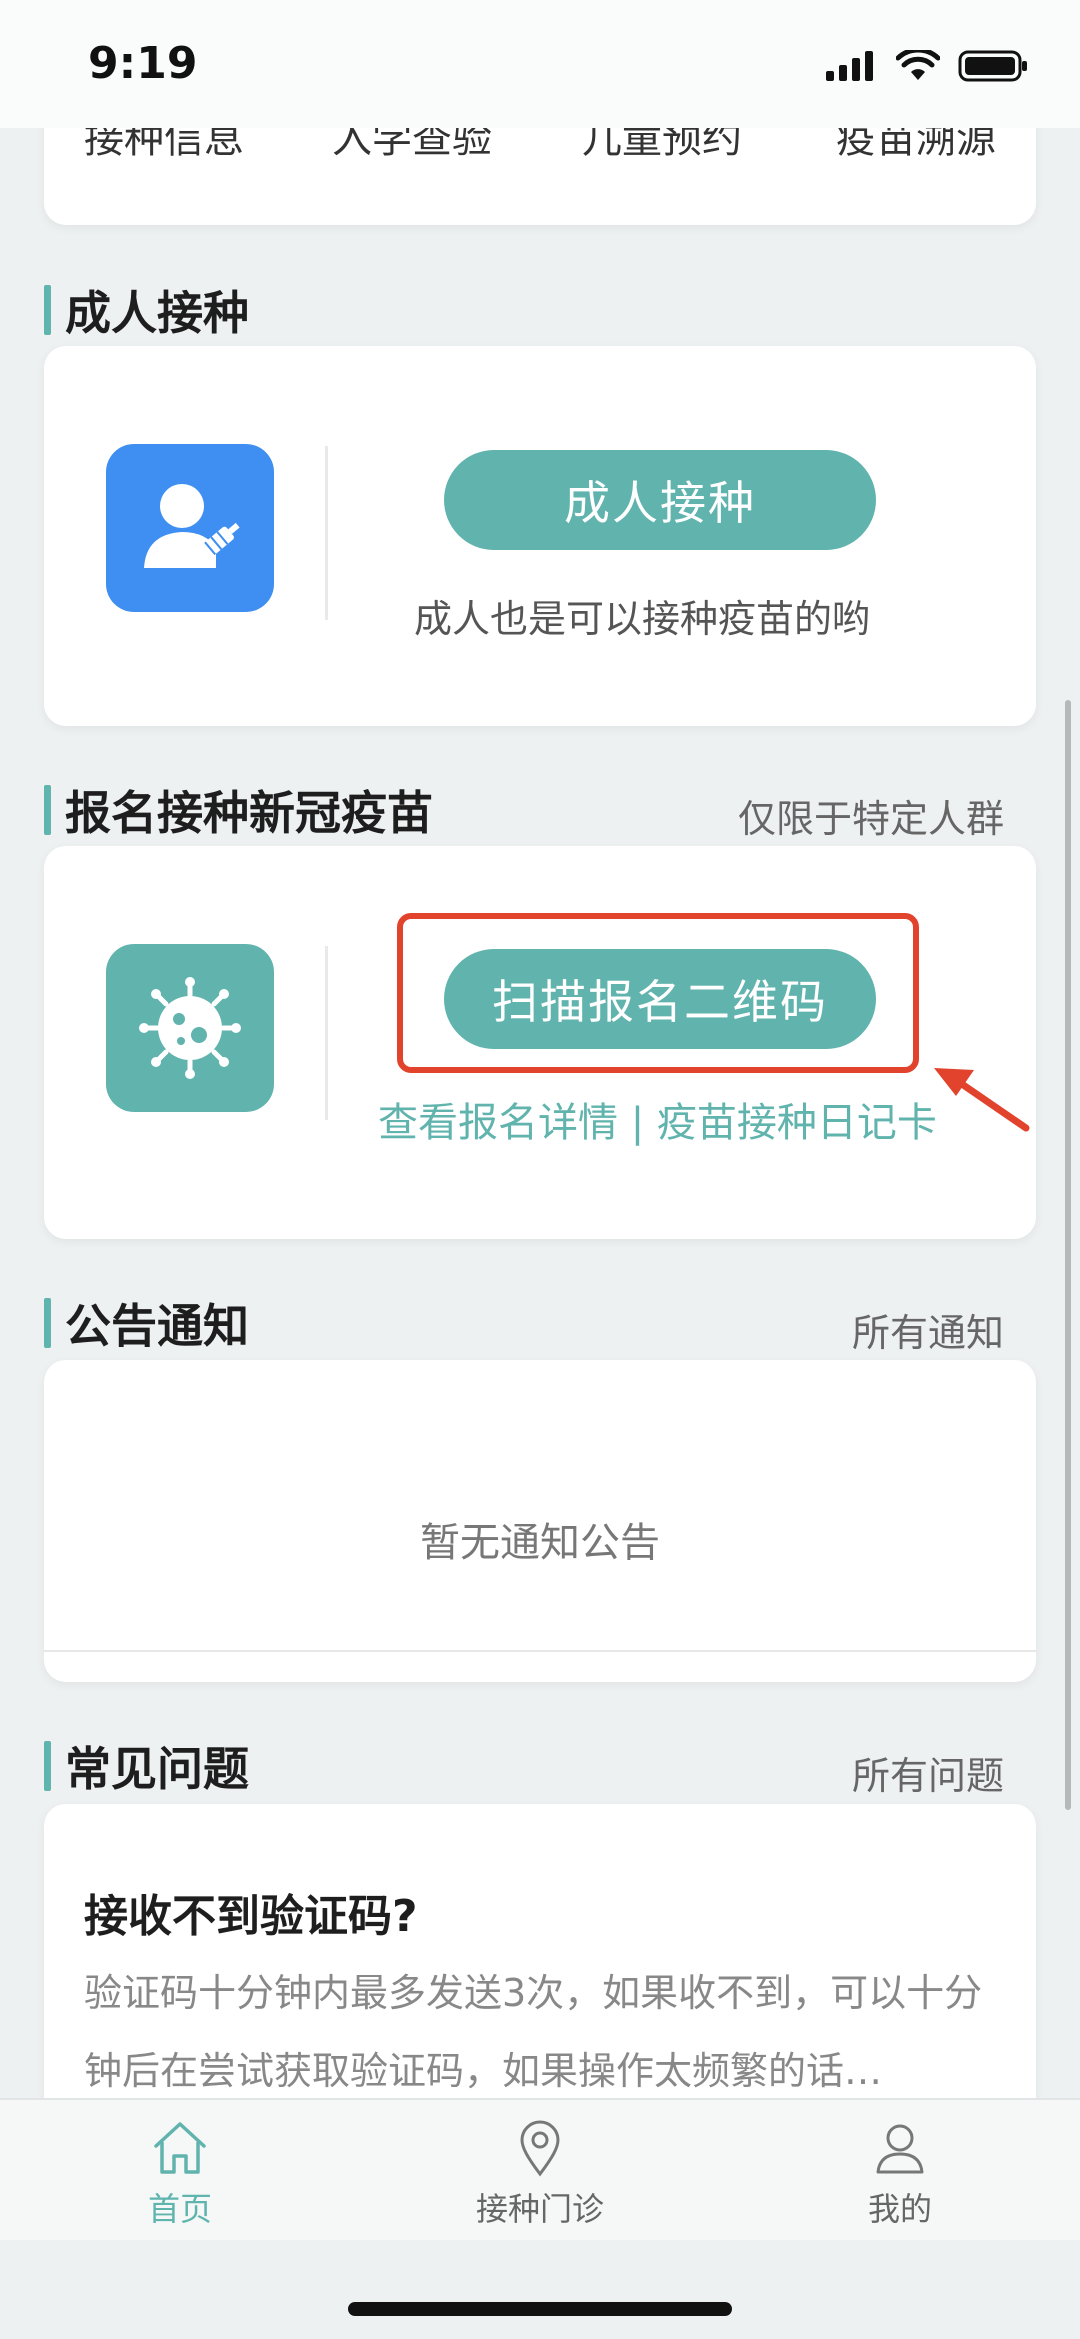 The image size is (1080, 2339). Describe the element at coordinates (657, 1119) in the screenshot. I see `covid-links: 查看报名详情 | 疫苗接种日记卡` at that location.